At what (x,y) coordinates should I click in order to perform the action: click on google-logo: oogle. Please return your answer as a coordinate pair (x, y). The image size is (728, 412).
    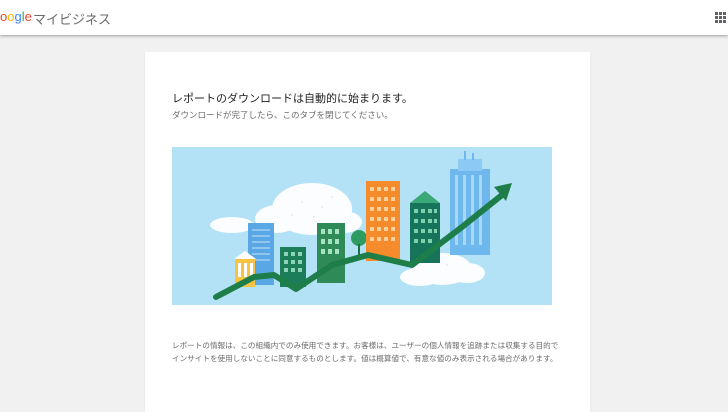
    Looking at the image, I should click on (16, 16).